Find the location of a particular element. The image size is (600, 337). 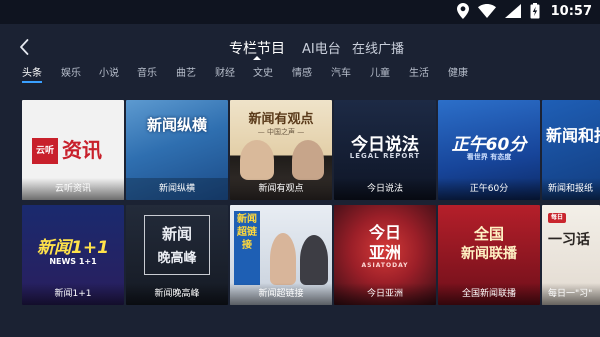

category-label: 音乐 is located at coordinates (147, 73).